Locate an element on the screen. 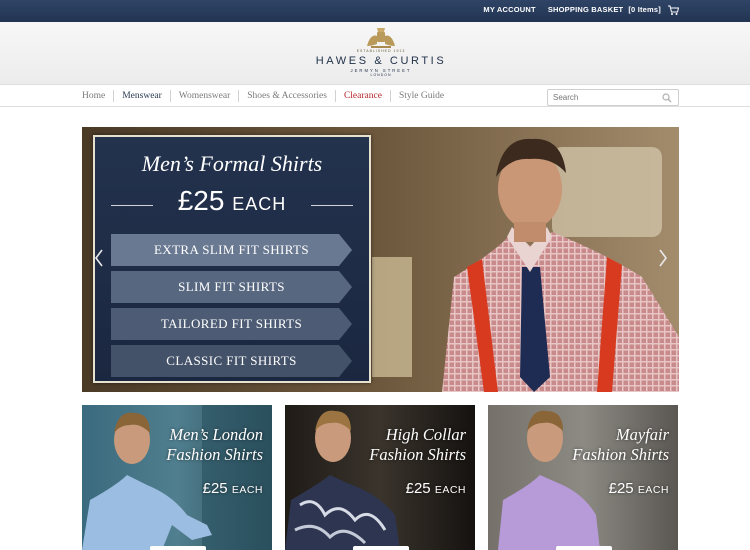  nav-item-home: Home is located at coordinates (97, 96).